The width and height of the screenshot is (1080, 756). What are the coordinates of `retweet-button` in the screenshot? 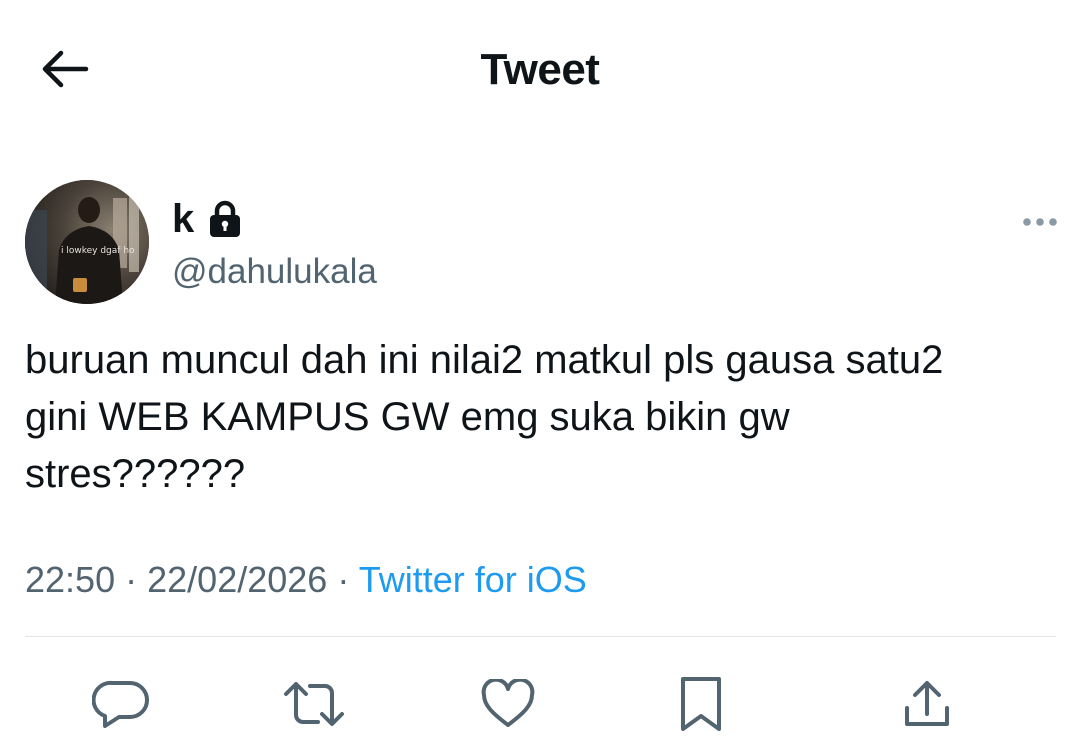 It's located at (314, 704).